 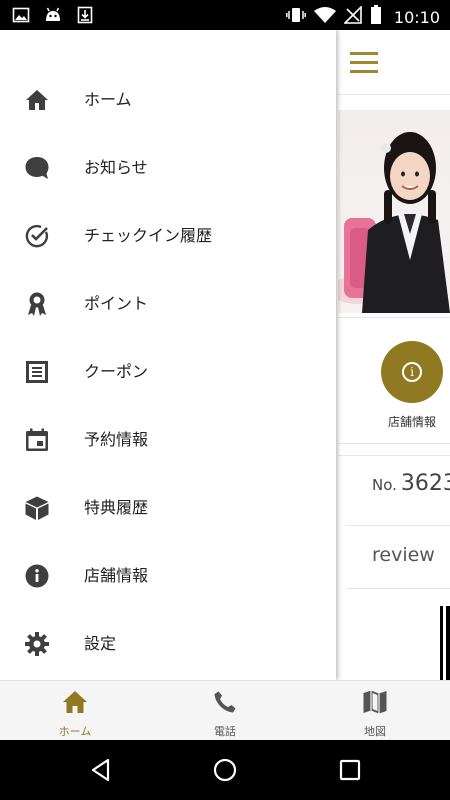 I want to click on map-icon, so click(x=375, y=702).